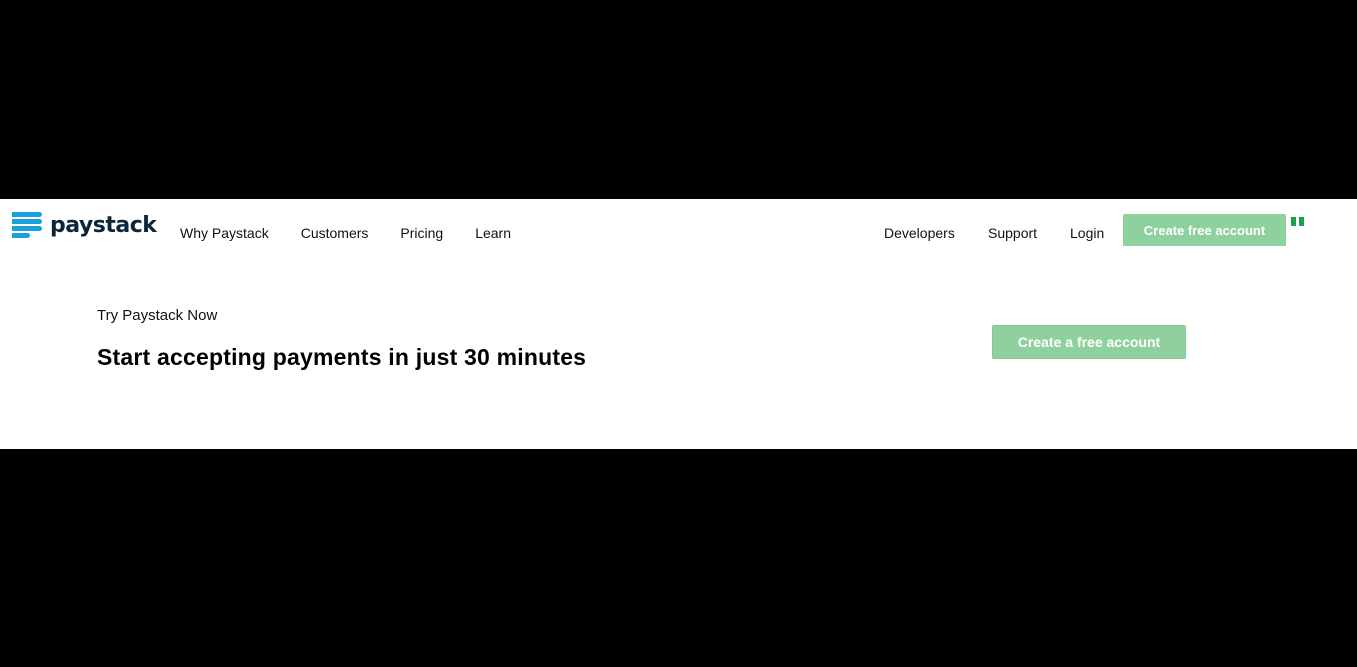 The width and height of the screenshot is (1357, 667). I want to click on primary-nav: Why Paystack Customers Pricing Learn, so click(361, 233).